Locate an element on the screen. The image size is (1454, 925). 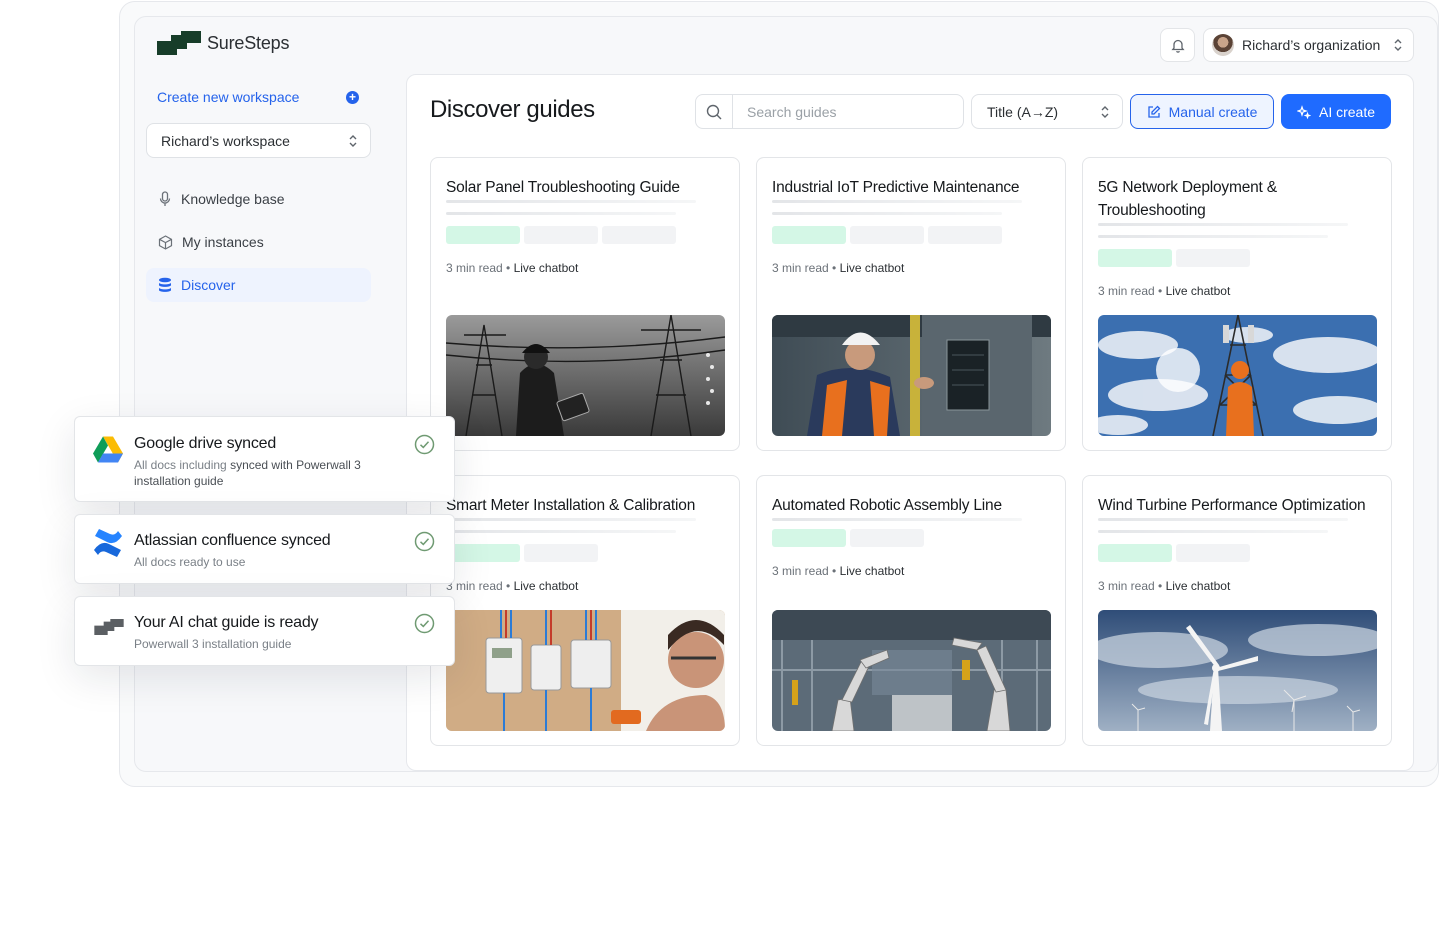
sort-select: Title (A→Z) is located at coordinates (1047, 111).